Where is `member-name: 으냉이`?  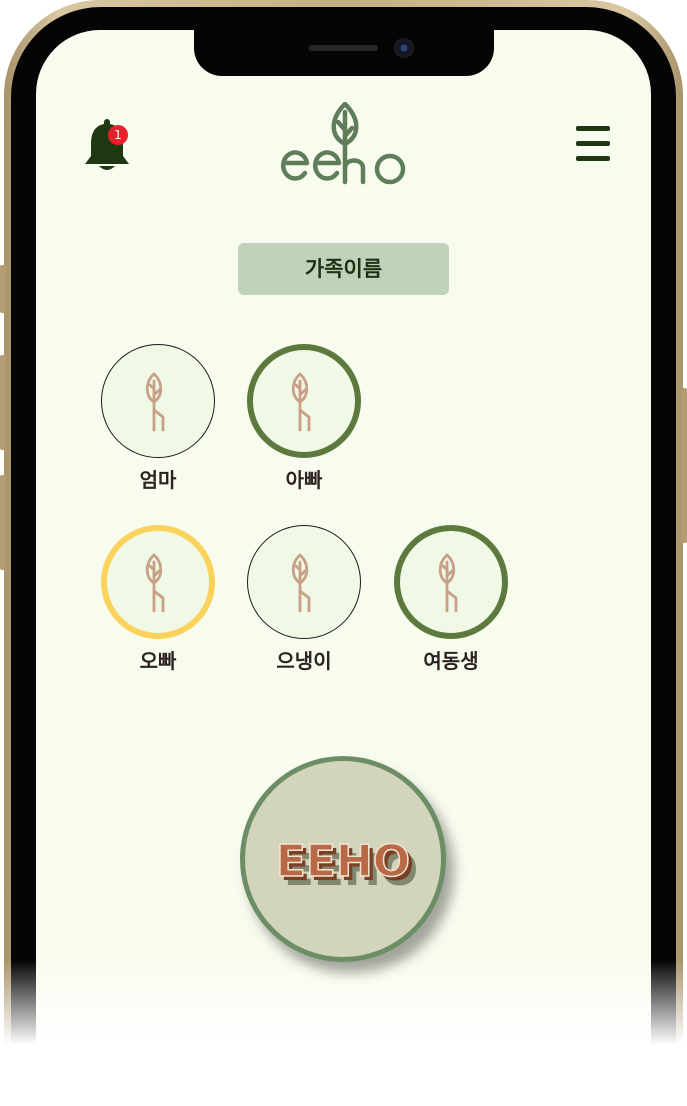
member-name: 으냉이 is located at coordinates (304, 661).